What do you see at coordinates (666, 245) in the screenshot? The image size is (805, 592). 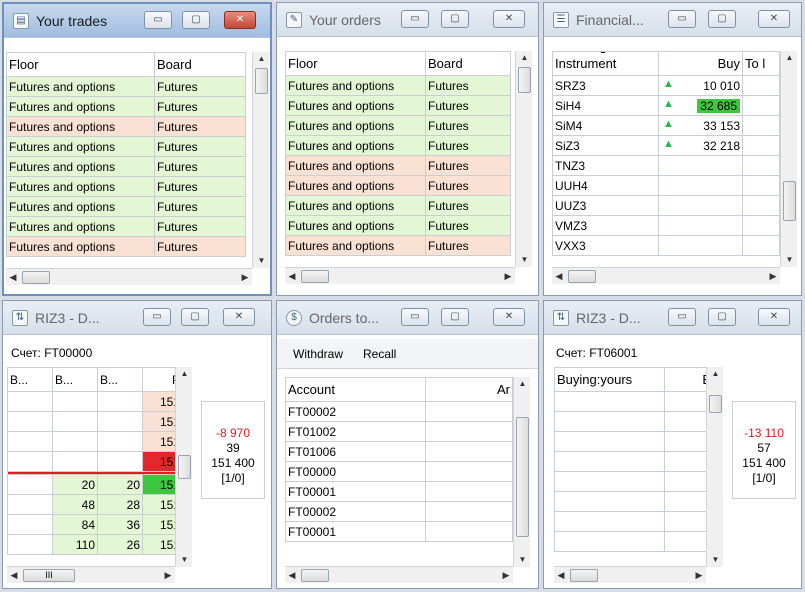 I see `table-row: VXX3` at bounding box center [666, 245].